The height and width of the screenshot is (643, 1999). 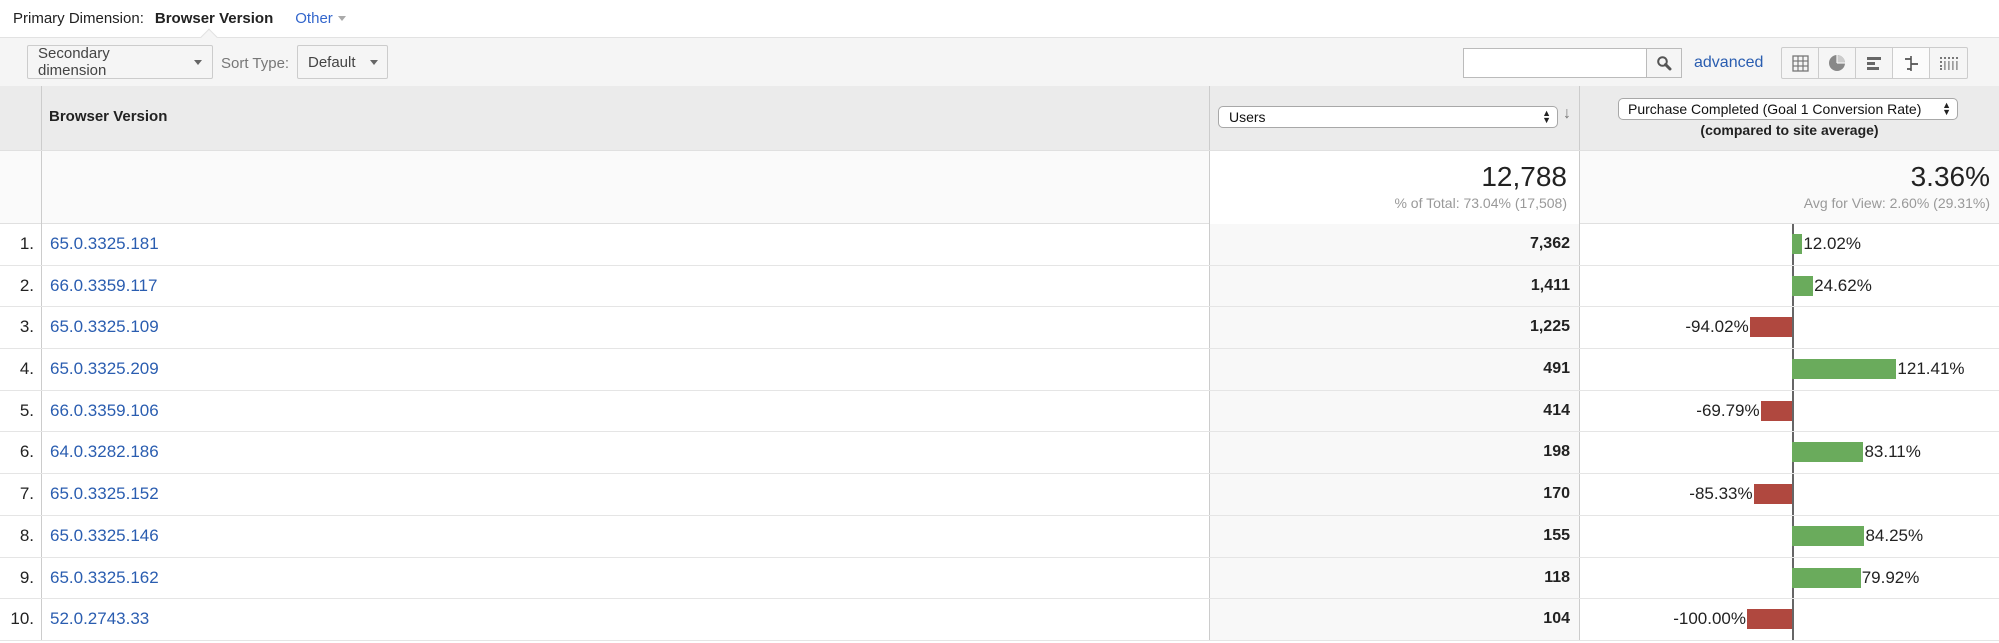 I want to click on browser-version-link: 65.0.3325.152, so click(x=104, y=493).